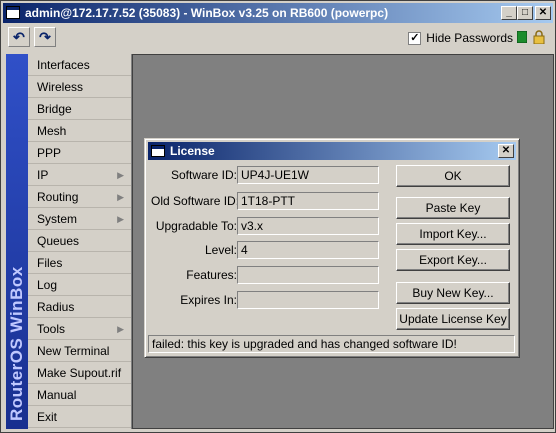 The width and height of the screenshot is (556, 433). Describe the element at coordinates (506, 151) in the screenshot. I see `dialog-close-button: ✕` at that location.